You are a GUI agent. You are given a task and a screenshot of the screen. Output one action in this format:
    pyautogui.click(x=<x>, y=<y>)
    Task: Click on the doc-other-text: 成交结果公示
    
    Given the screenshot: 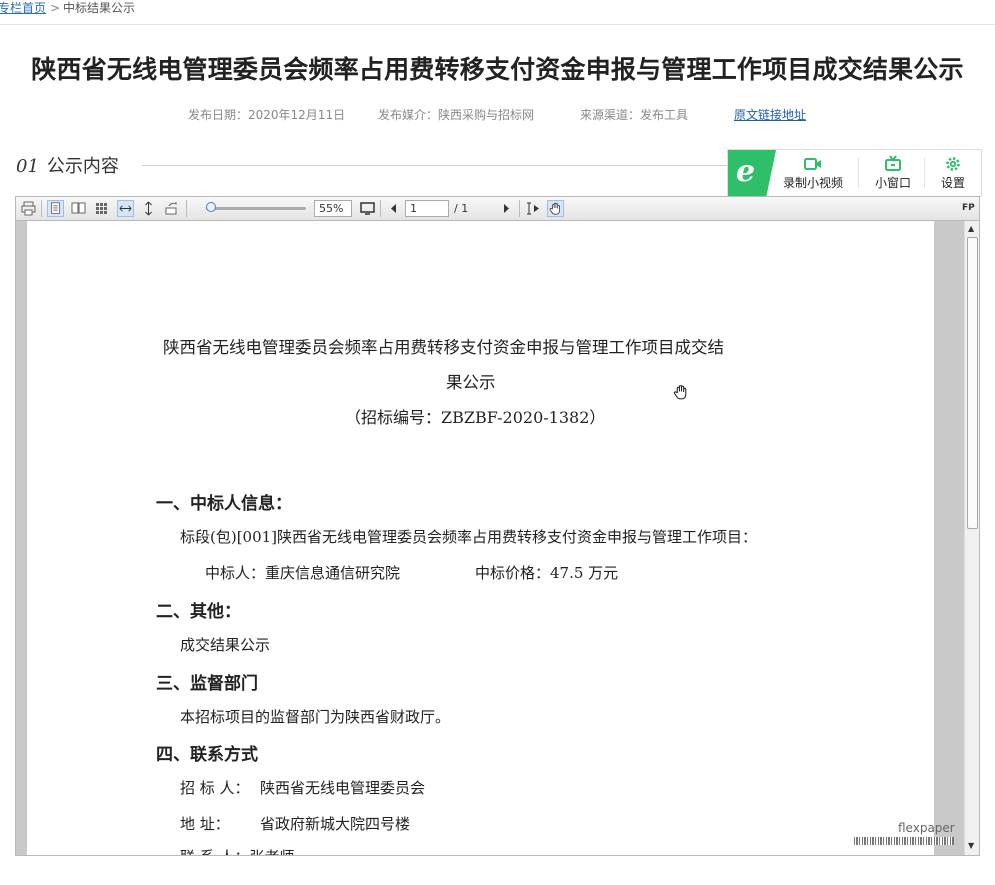 What is the action you would take?
    pyautogui.click(x=225, y=645)
    